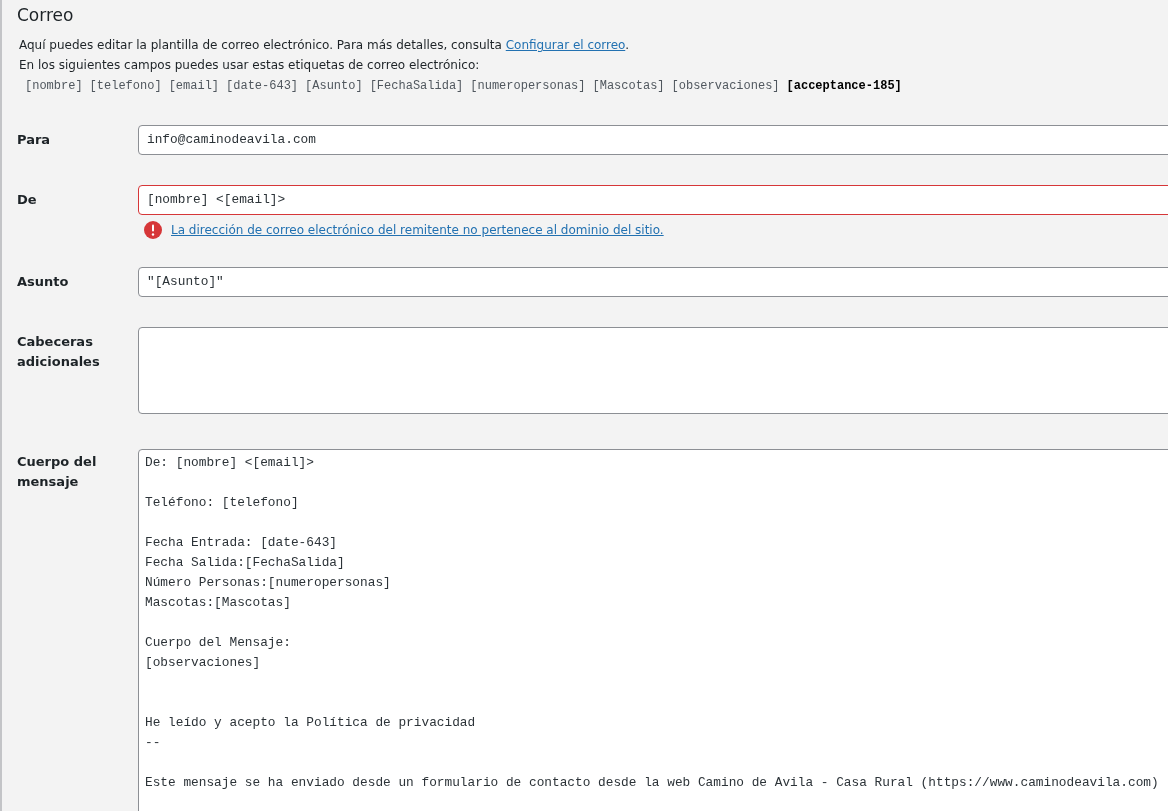 This screenshot has width=1168, height=811. What do you see at coordinates (653, 200) in the screenshot?
I see `text-field: [nombre] <[email]>` at bounding box center [653, 200].